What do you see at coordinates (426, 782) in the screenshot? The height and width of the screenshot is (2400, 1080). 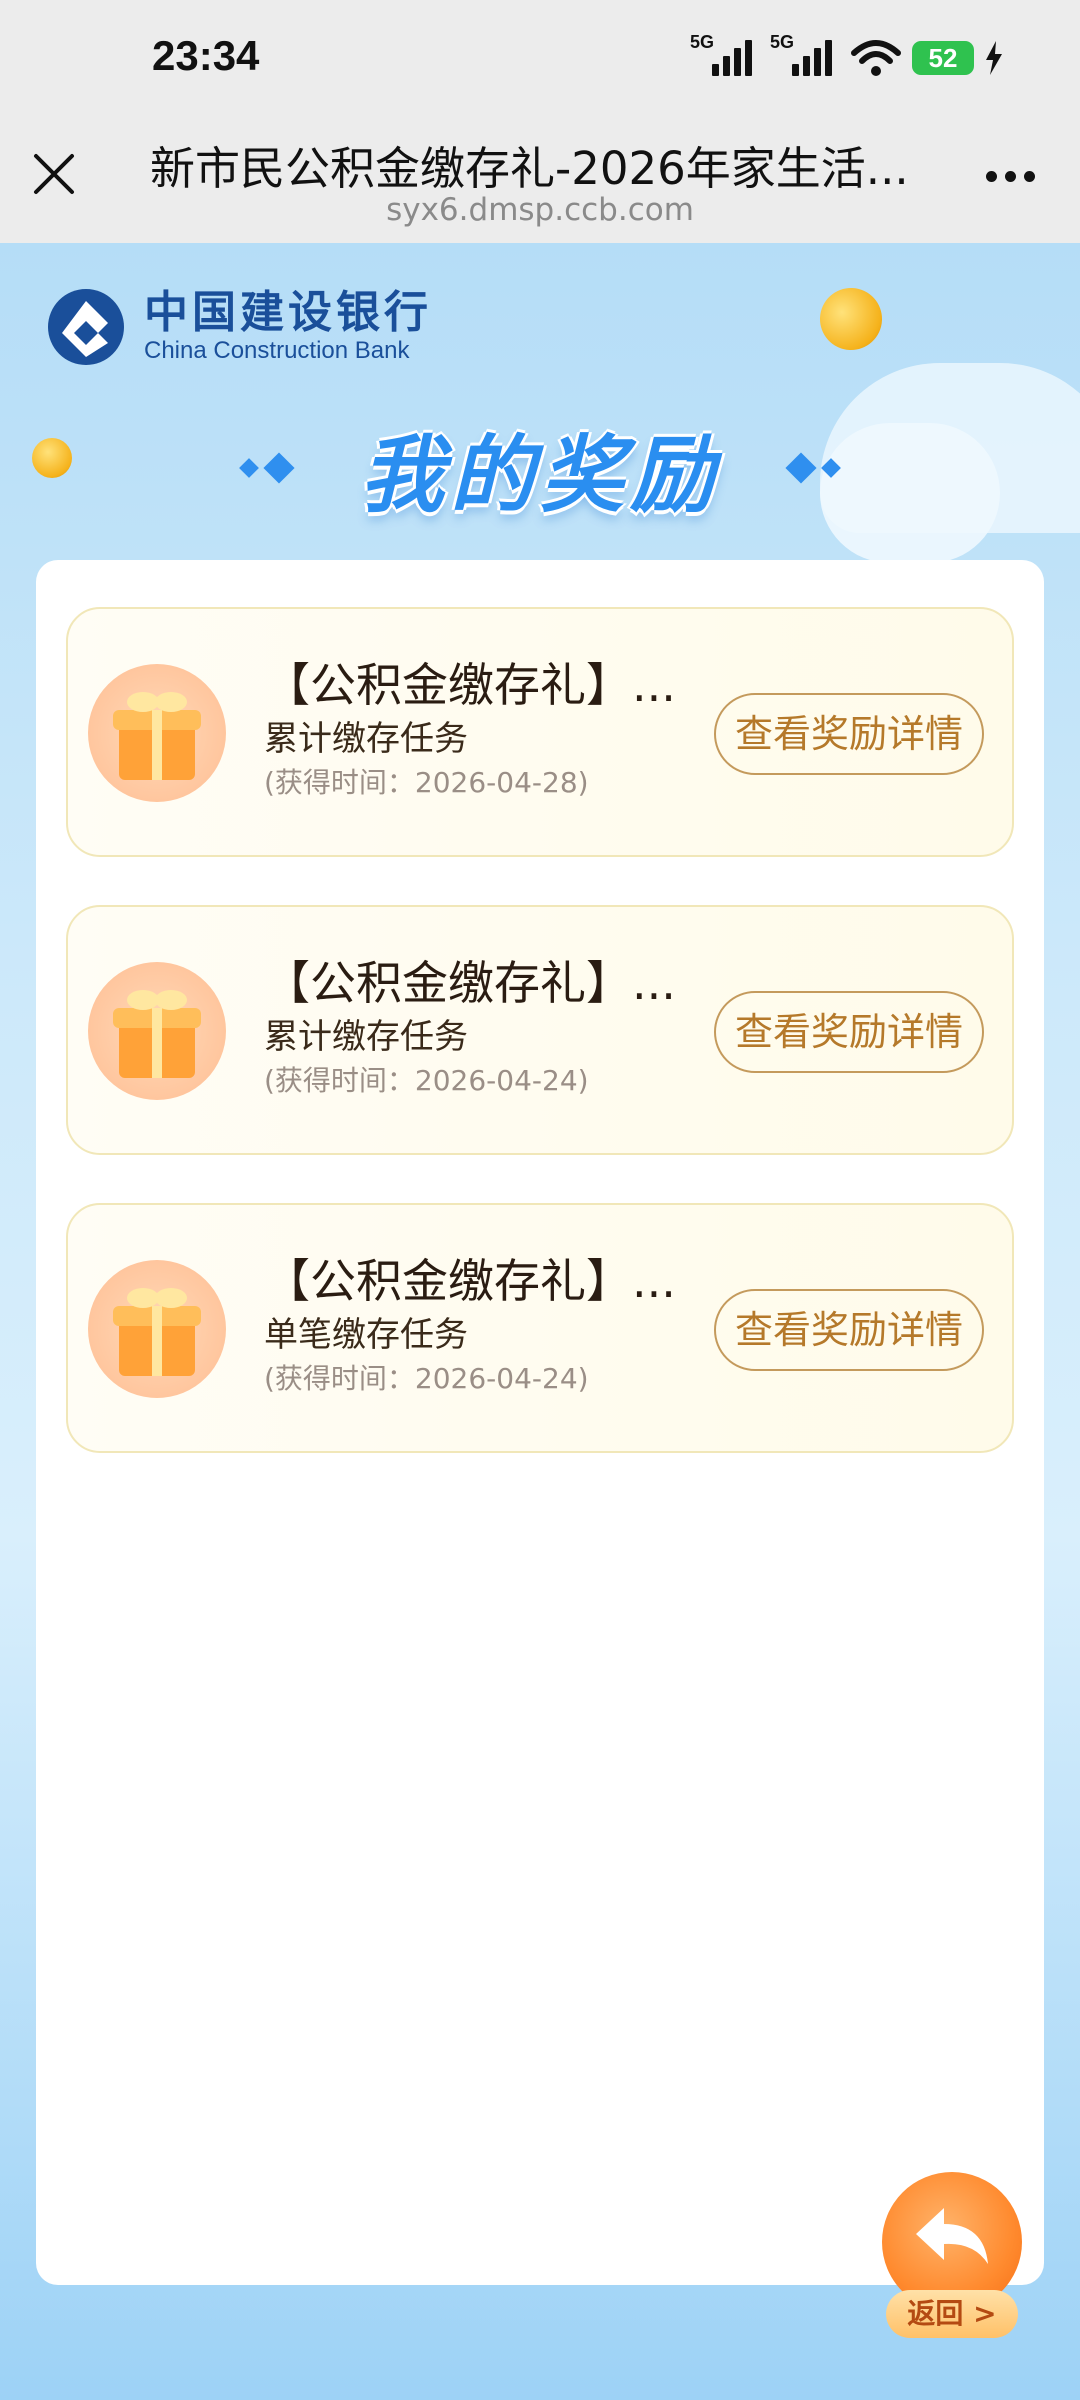 I see `reward-time: (获得时间：2026-04-28)` at bounding box center [426, 782].